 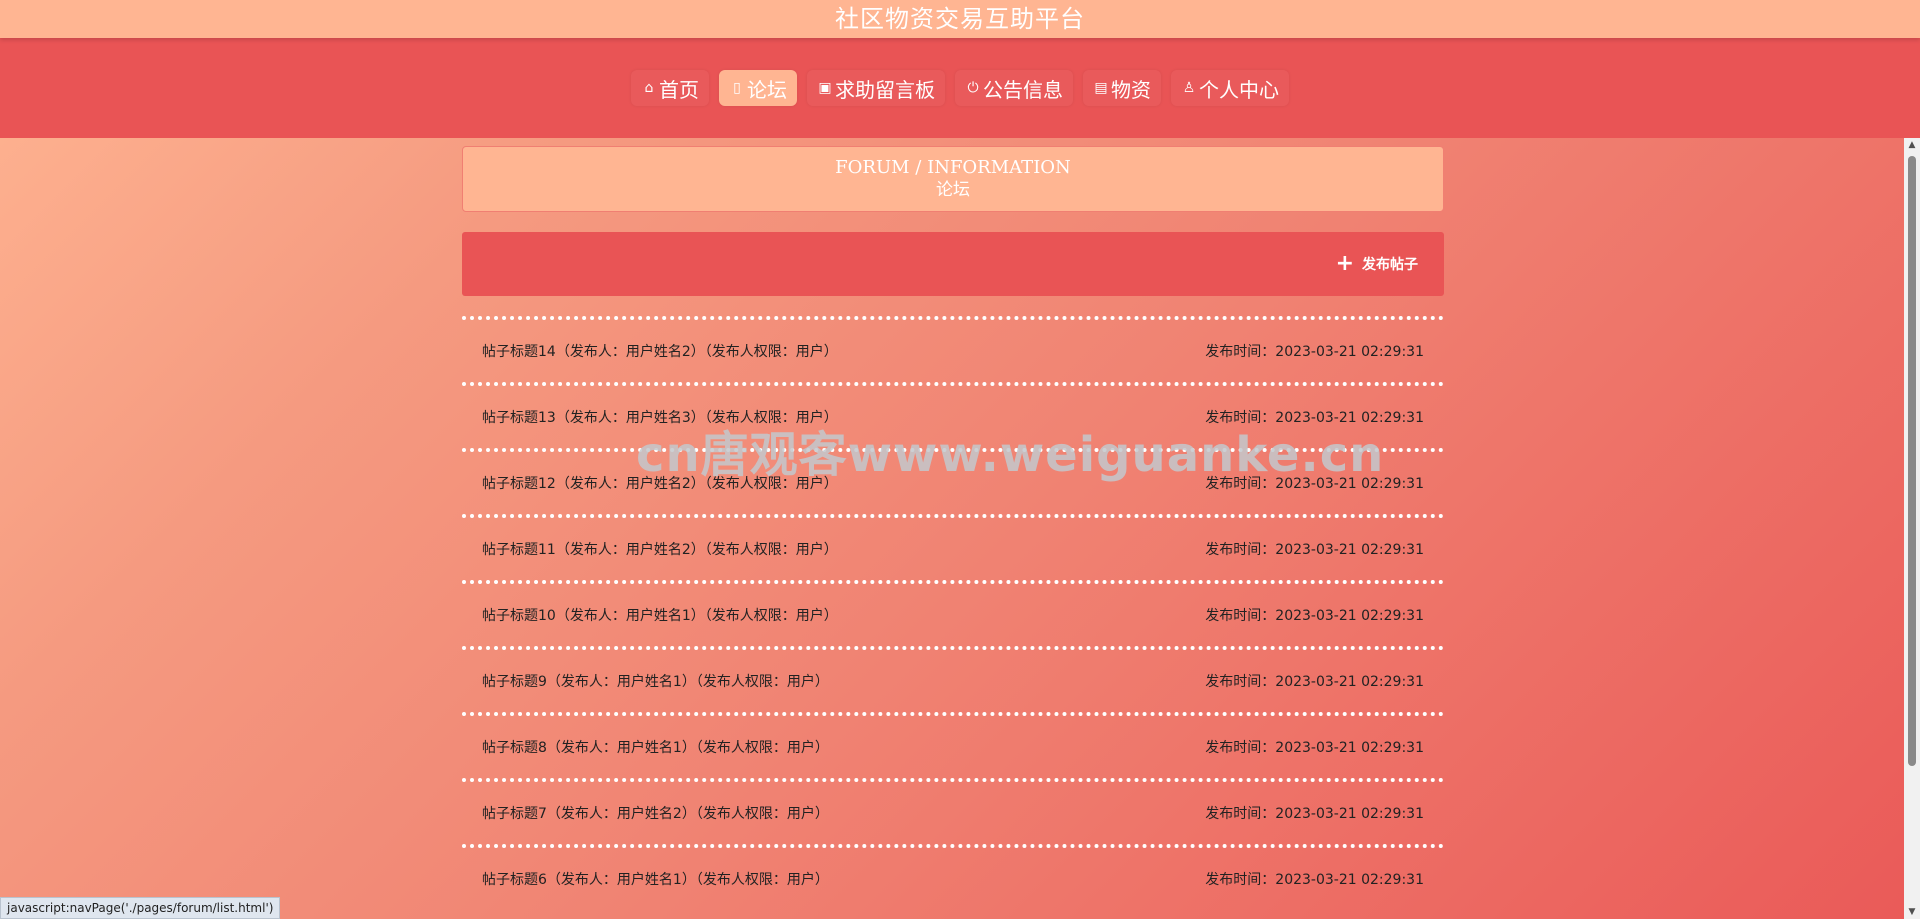 I want to click on action-bar: + 发布帖子, so click(x=953, y=264).